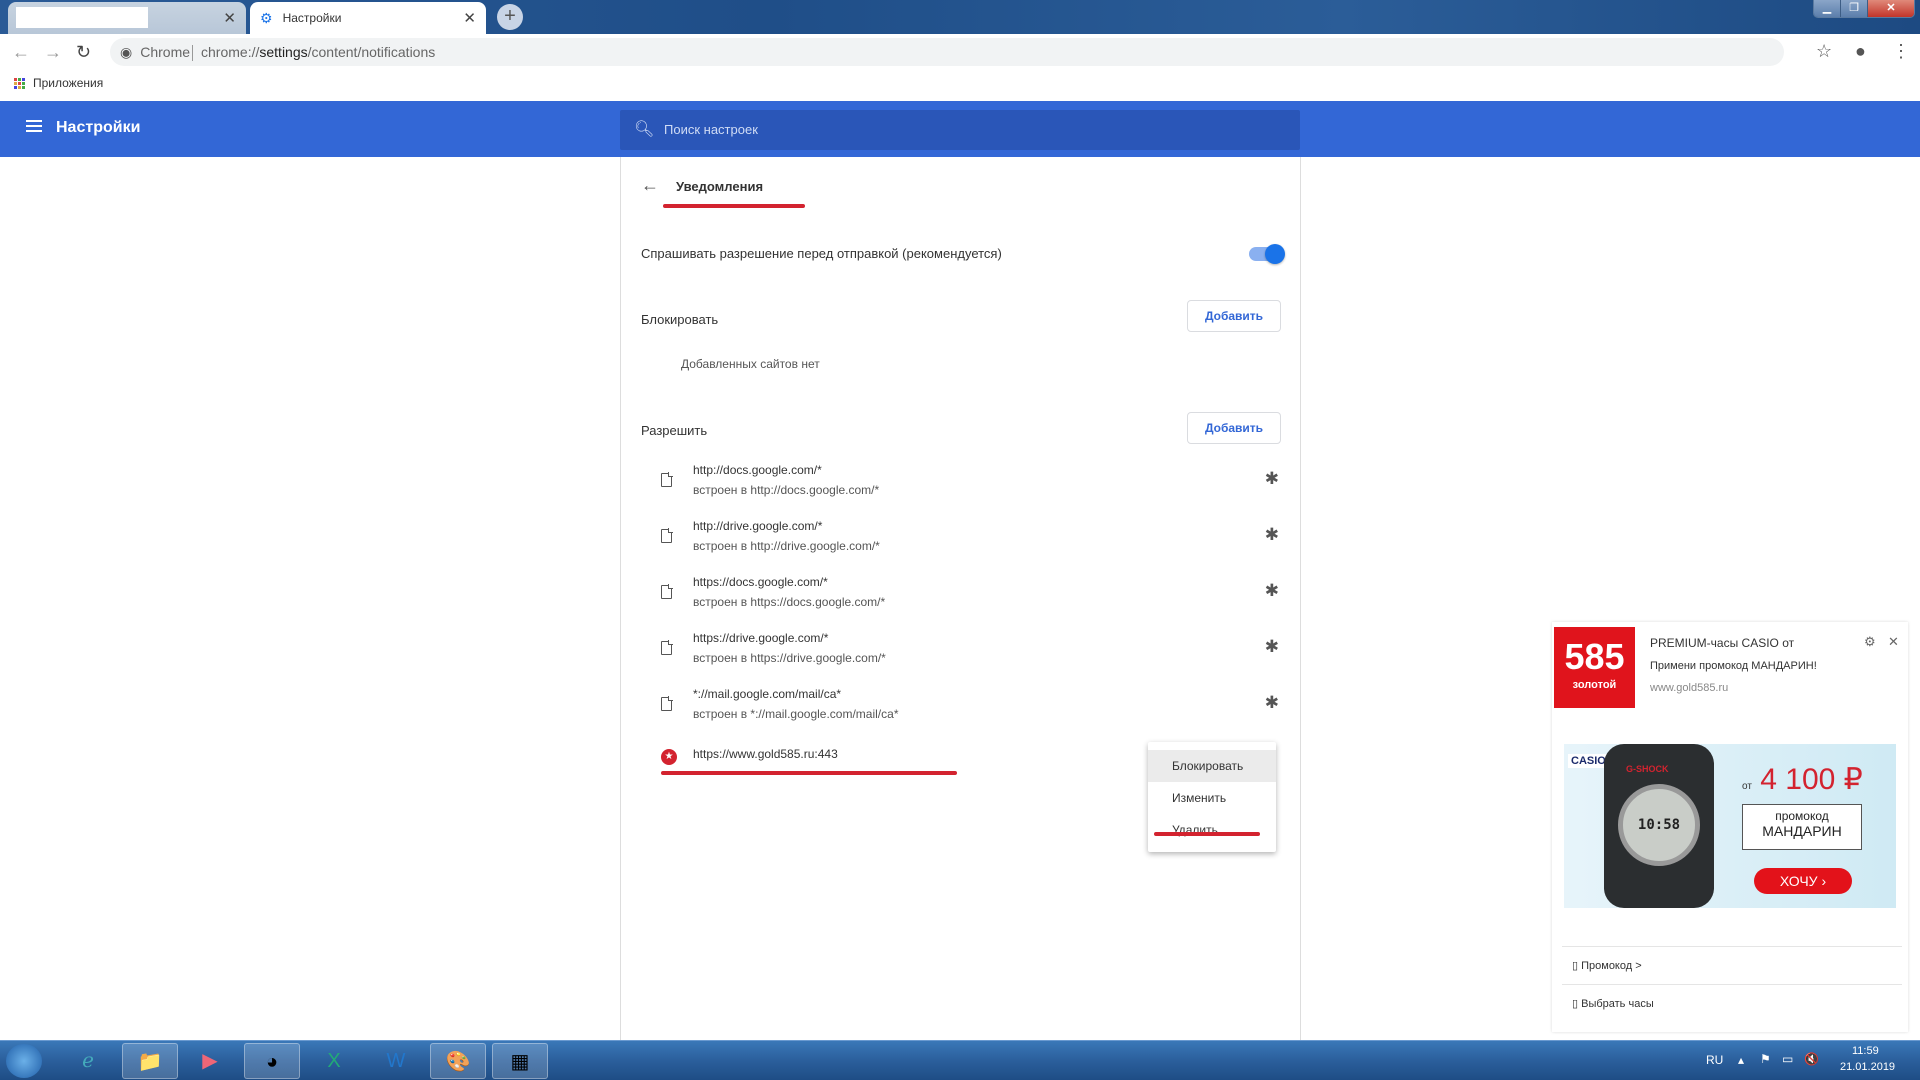 The width and height of the screenshot is (1920, 1080). Describe the element at coordinates (1594, 656) in the screenshot. I see `logo-number: 585` at that location.